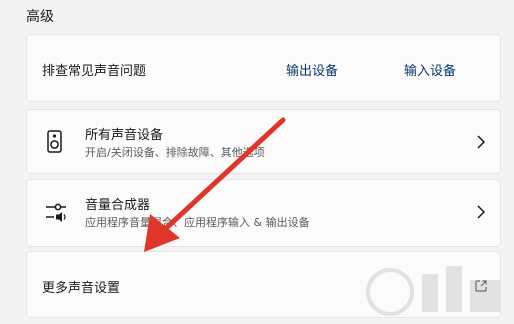 The width and height of the screenshot is (514, 324). What do you see at coordinates (55, 212) in the screenshot?
I see `mixer-icon` at bounding box center [55, 212].